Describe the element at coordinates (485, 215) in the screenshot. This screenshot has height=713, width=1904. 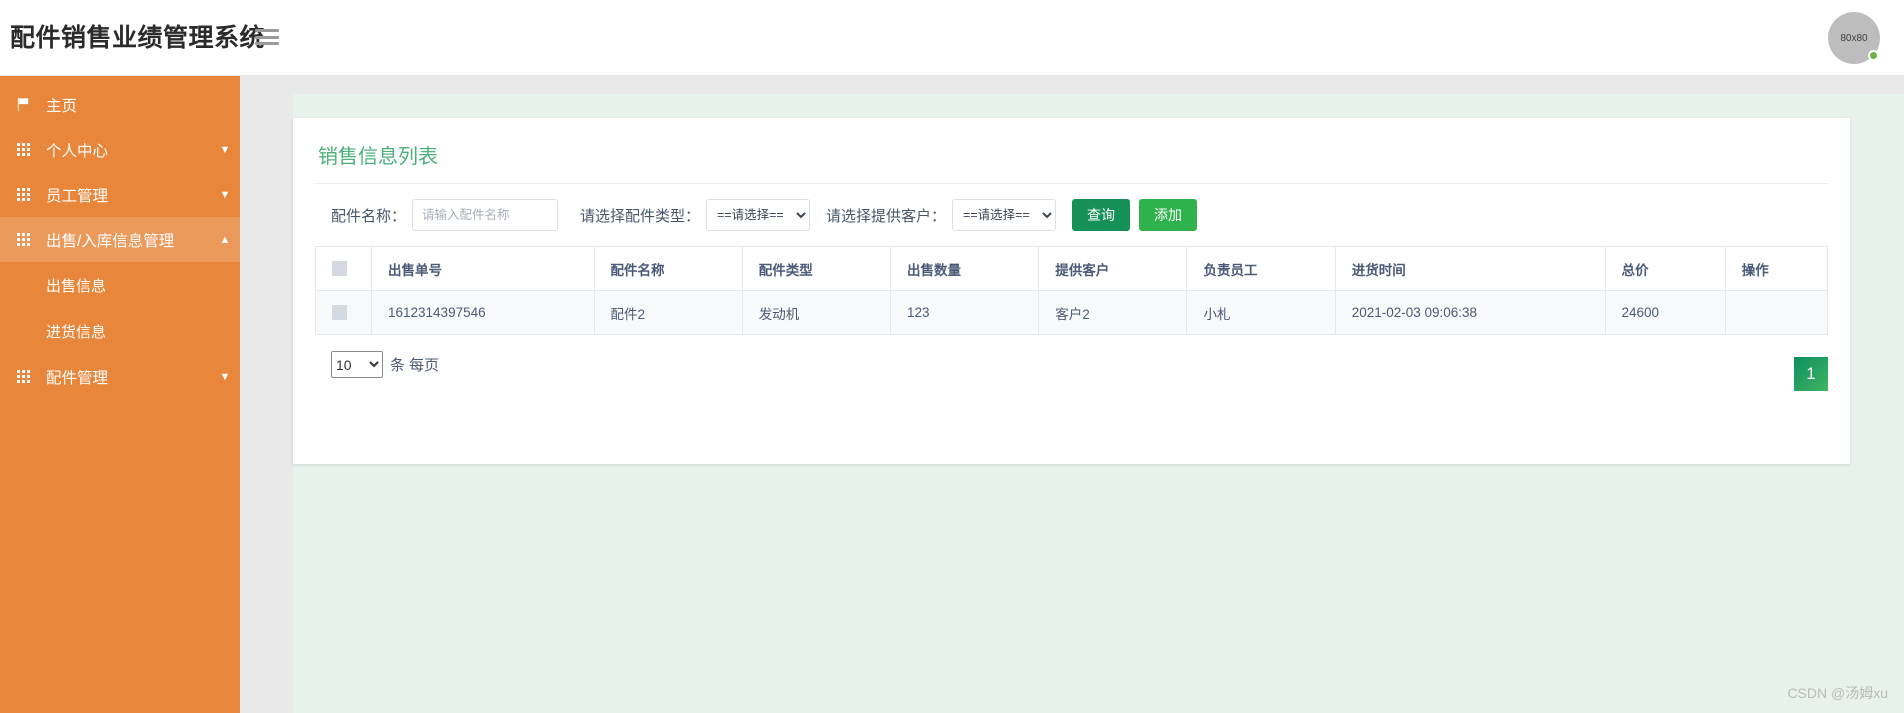
I see `part-name-input` at that location.